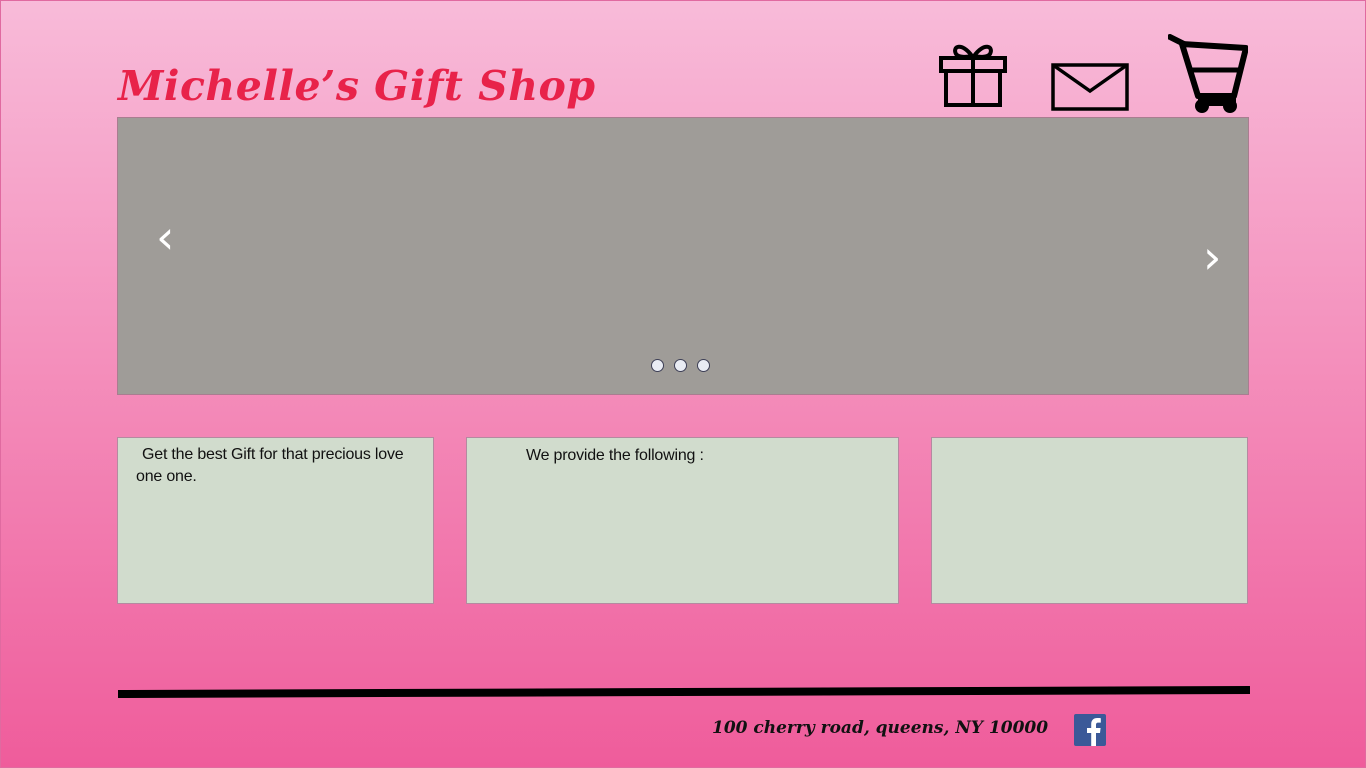 This screenshot has width=1366, height=768. I want to click on facebook-link, so click(1090, 732).